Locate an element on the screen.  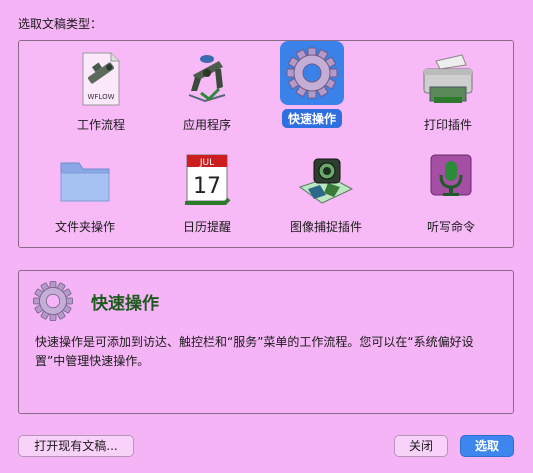
tile-folder-action-label: 文件夹操作 is located at coordinates (84, 227).